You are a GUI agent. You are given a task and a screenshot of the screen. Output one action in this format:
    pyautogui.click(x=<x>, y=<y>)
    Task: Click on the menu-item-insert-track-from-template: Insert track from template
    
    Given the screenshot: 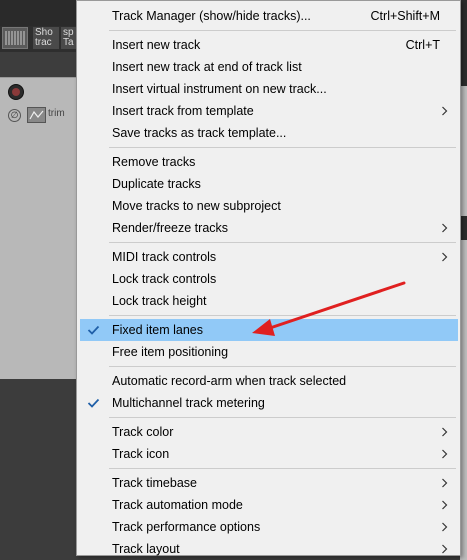 What is the action you would take?
    pyautogui.click(x=269, y=111)
    